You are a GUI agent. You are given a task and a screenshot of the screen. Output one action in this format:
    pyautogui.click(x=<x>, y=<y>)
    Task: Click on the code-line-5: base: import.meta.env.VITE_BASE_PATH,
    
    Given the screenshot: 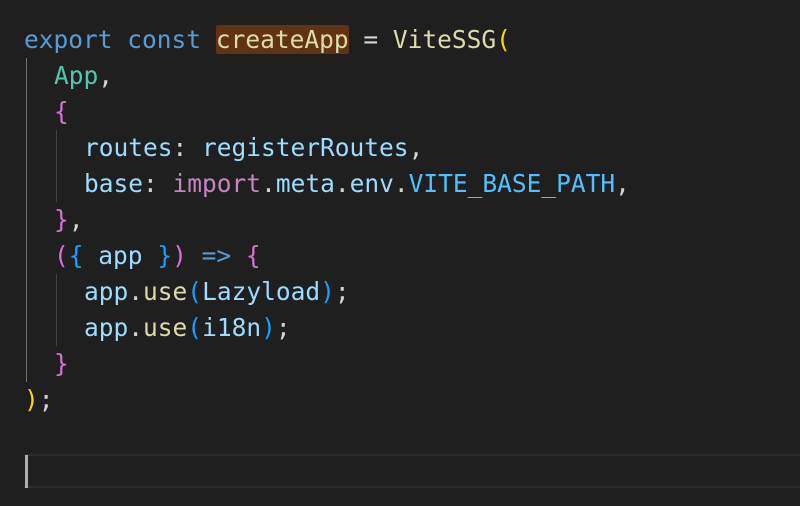 What is the action you would take?
    pyautogui.click(x=357, y=184)
    